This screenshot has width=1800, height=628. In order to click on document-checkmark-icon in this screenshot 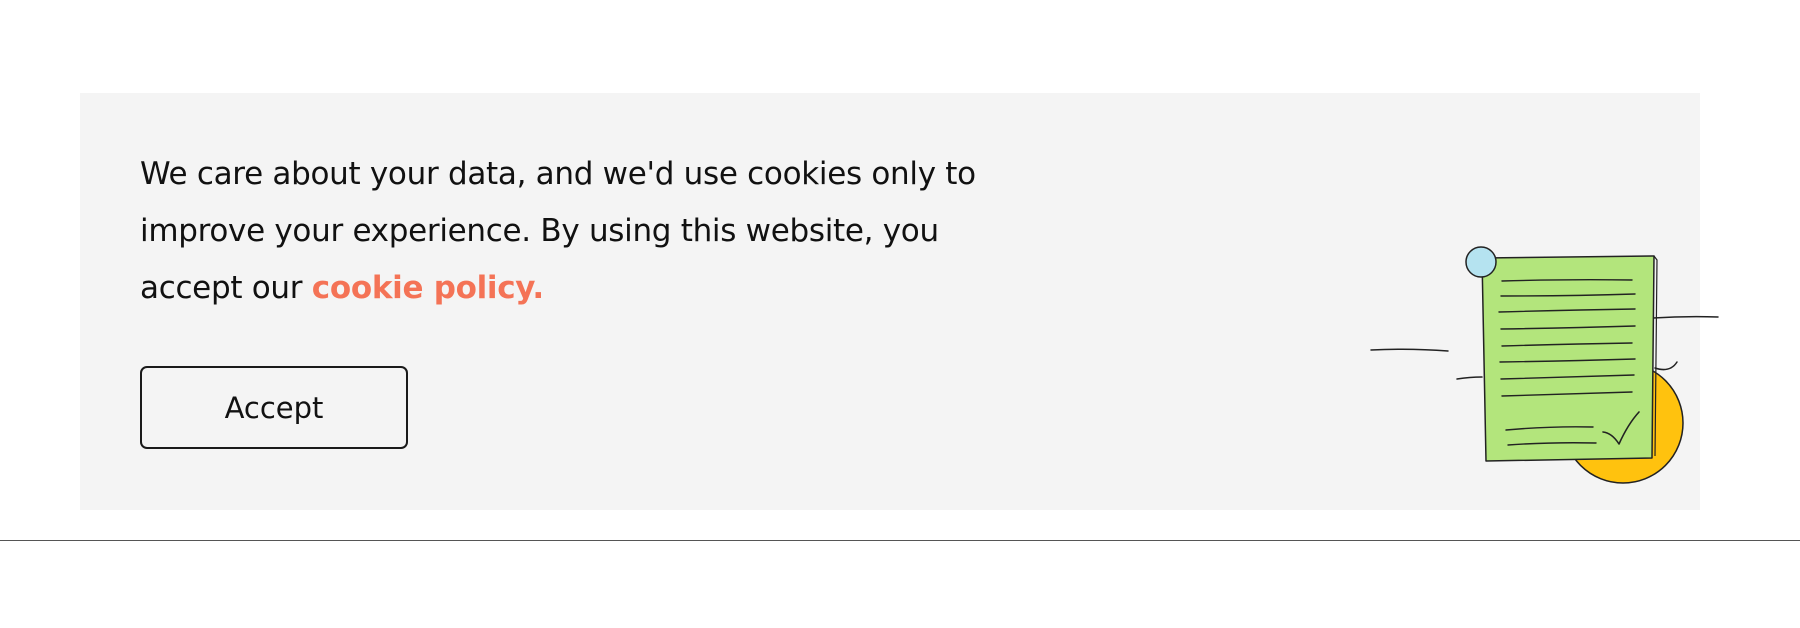, I will do `click(1544, 365)`.